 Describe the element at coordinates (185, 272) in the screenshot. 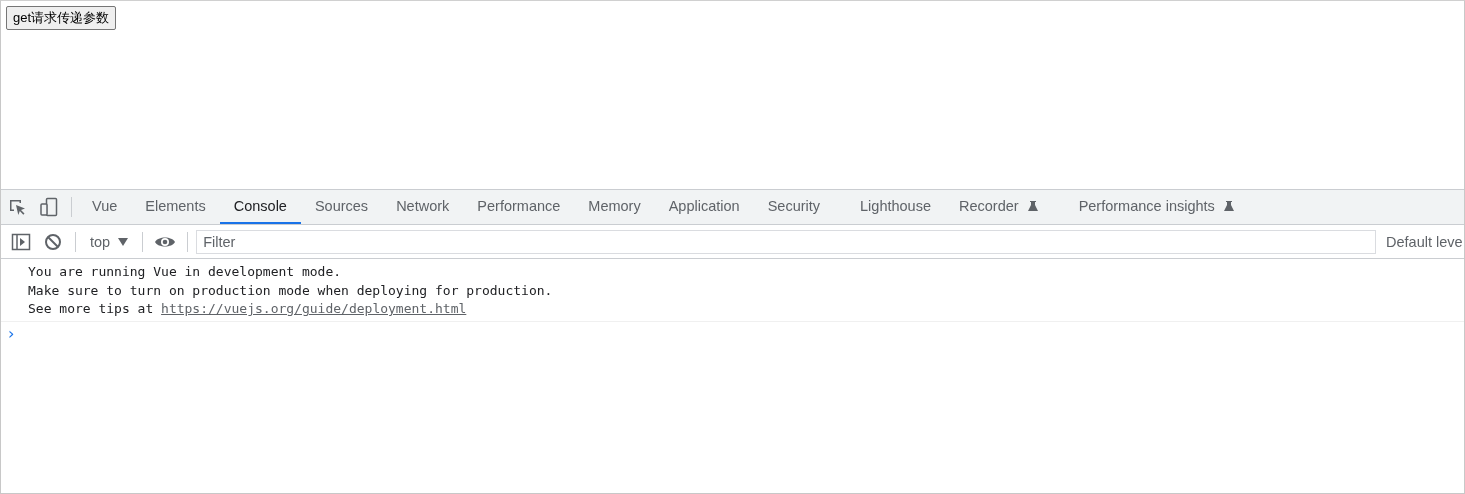

I see `console-message: You are running Vue in development mode.` at that location.